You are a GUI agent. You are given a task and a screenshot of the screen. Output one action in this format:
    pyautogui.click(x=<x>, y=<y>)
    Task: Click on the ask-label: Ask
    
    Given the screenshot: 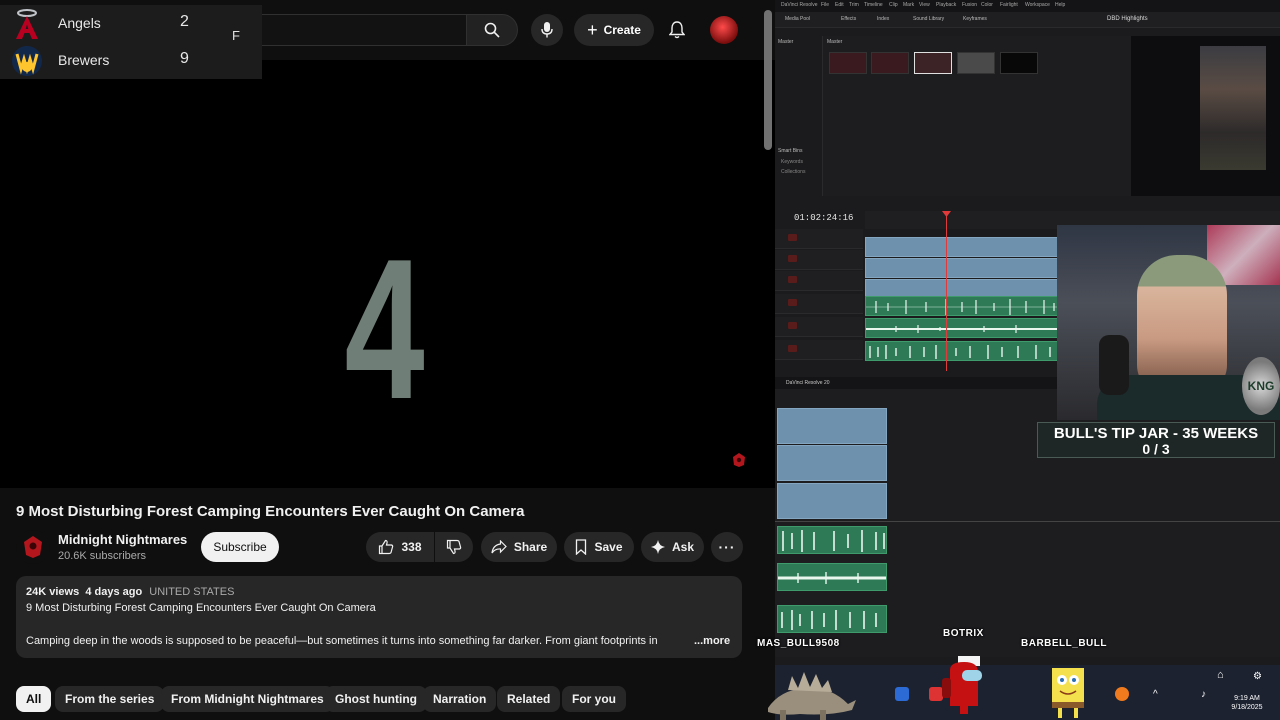 What is the action you would take?
    pyautogui.click(x=682, y=547)
    